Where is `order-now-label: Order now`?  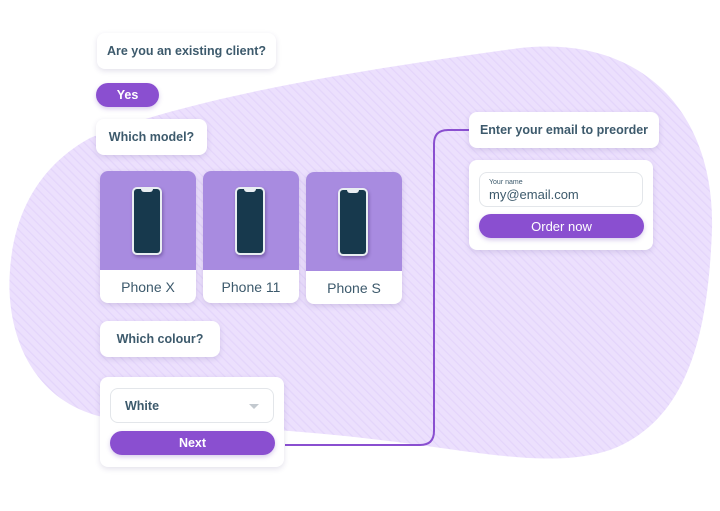 order-now-label: Order now is located at coordinates (561, 226).